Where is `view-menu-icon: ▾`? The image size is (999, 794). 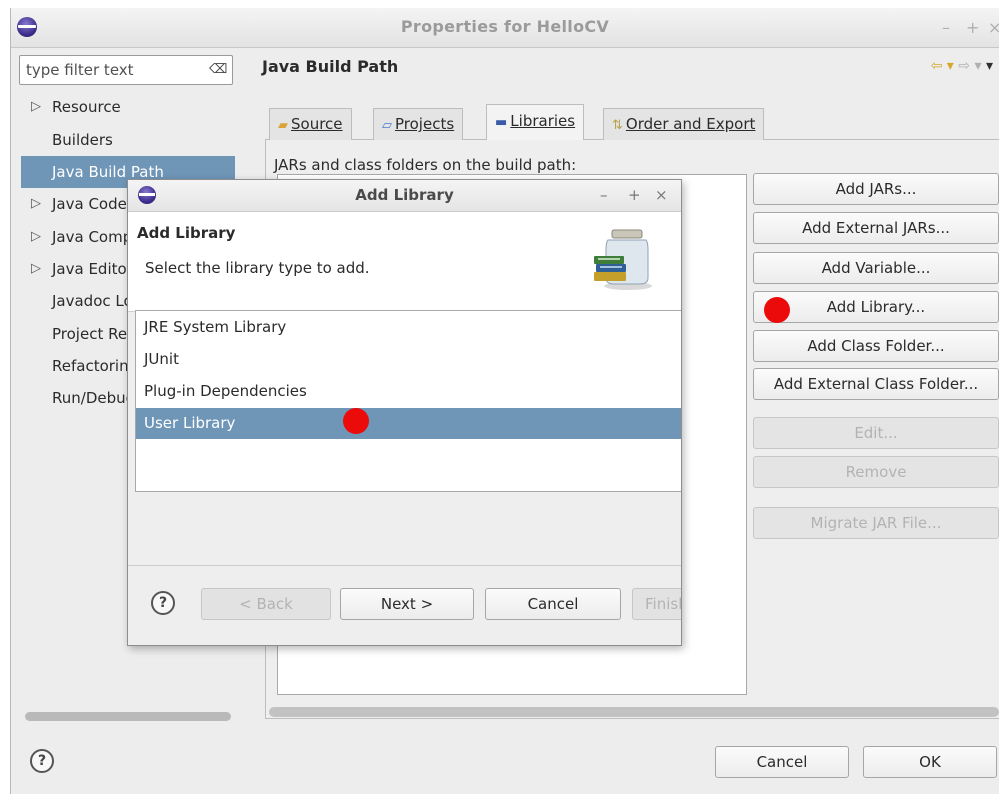 view-menu-icon: ▾ is located at coordinates (989, 66).